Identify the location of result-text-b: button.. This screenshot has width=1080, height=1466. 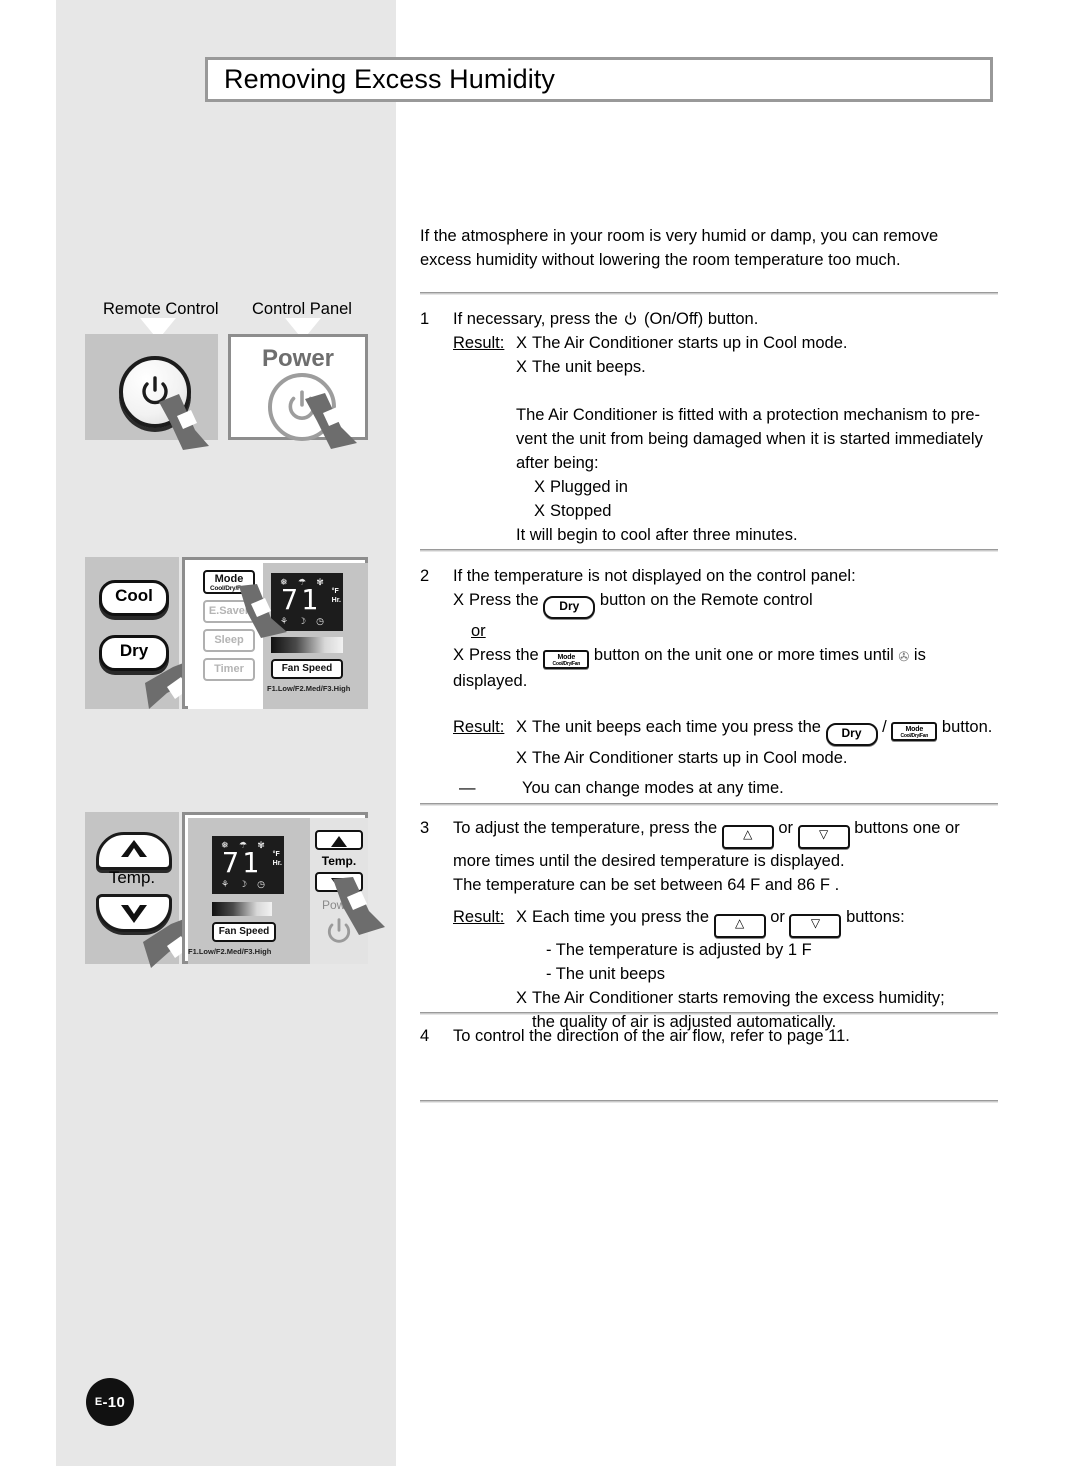
(967, 727).